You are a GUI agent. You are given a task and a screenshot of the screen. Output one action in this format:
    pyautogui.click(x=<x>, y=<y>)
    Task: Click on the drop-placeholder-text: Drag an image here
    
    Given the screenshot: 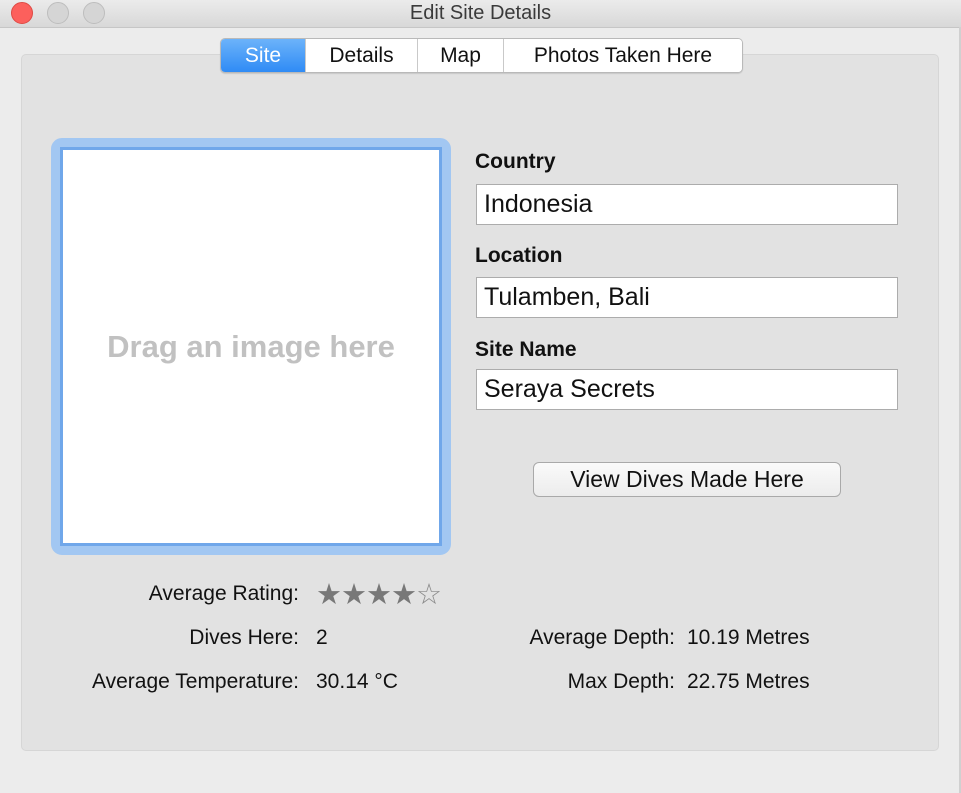 What is the action you would take?
    pyautogui.click(x=251, y=346)
    